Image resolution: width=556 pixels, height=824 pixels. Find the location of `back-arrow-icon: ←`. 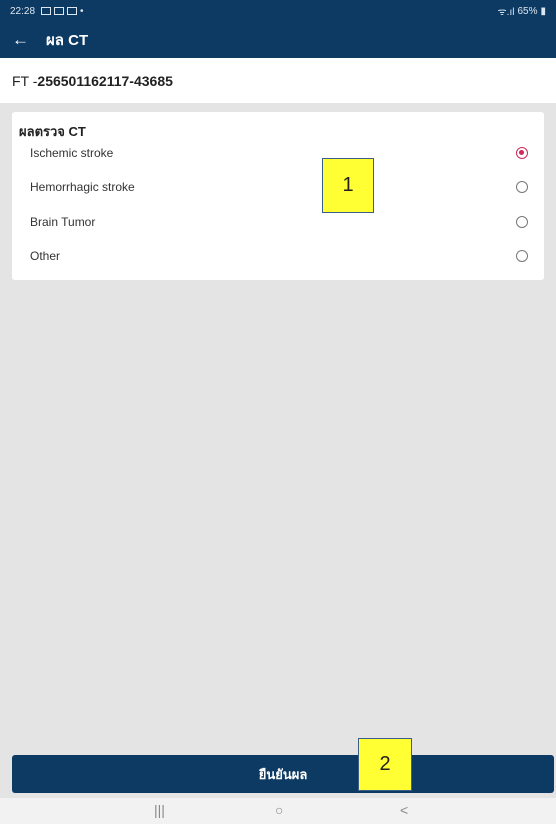

back-arrow-icon: ← is located at coordinates (25, 40).